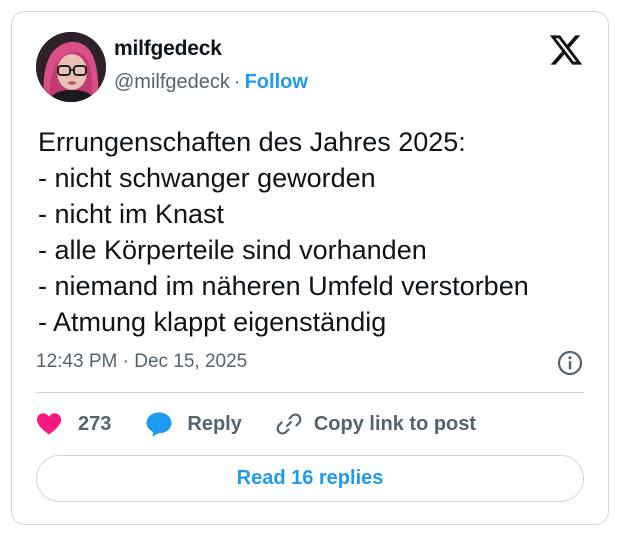 This screenshot has width=620, height=538. I want to click on reply-button: Reply, so click(193, 424).